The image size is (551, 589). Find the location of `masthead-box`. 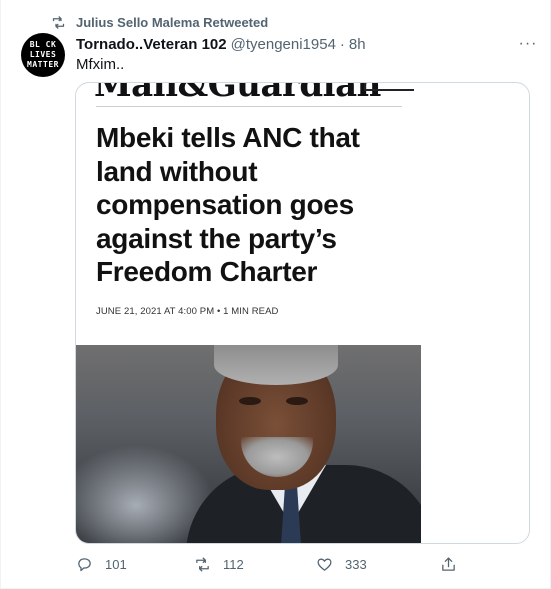

masthead-box is located at coordinates (389, 87).